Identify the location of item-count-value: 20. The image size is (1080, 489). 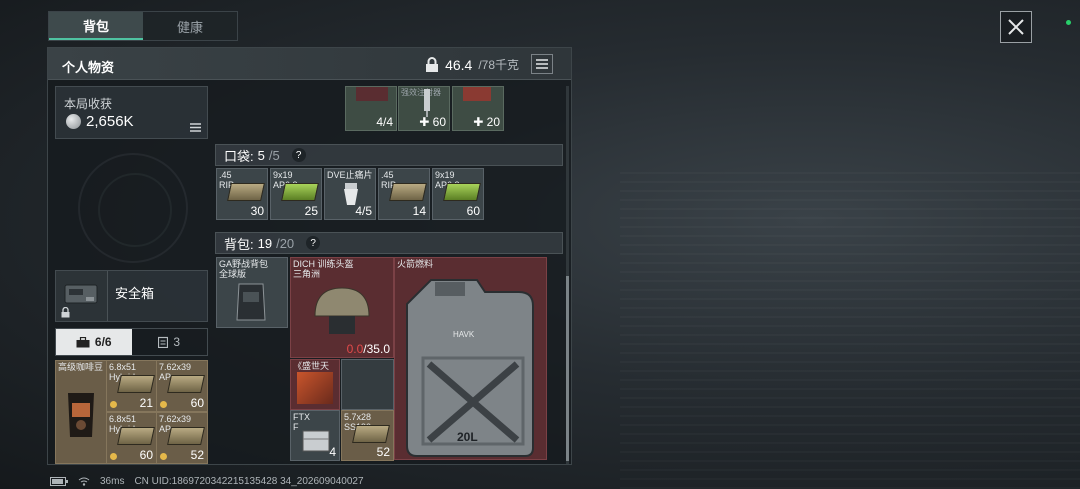
(493, 122).